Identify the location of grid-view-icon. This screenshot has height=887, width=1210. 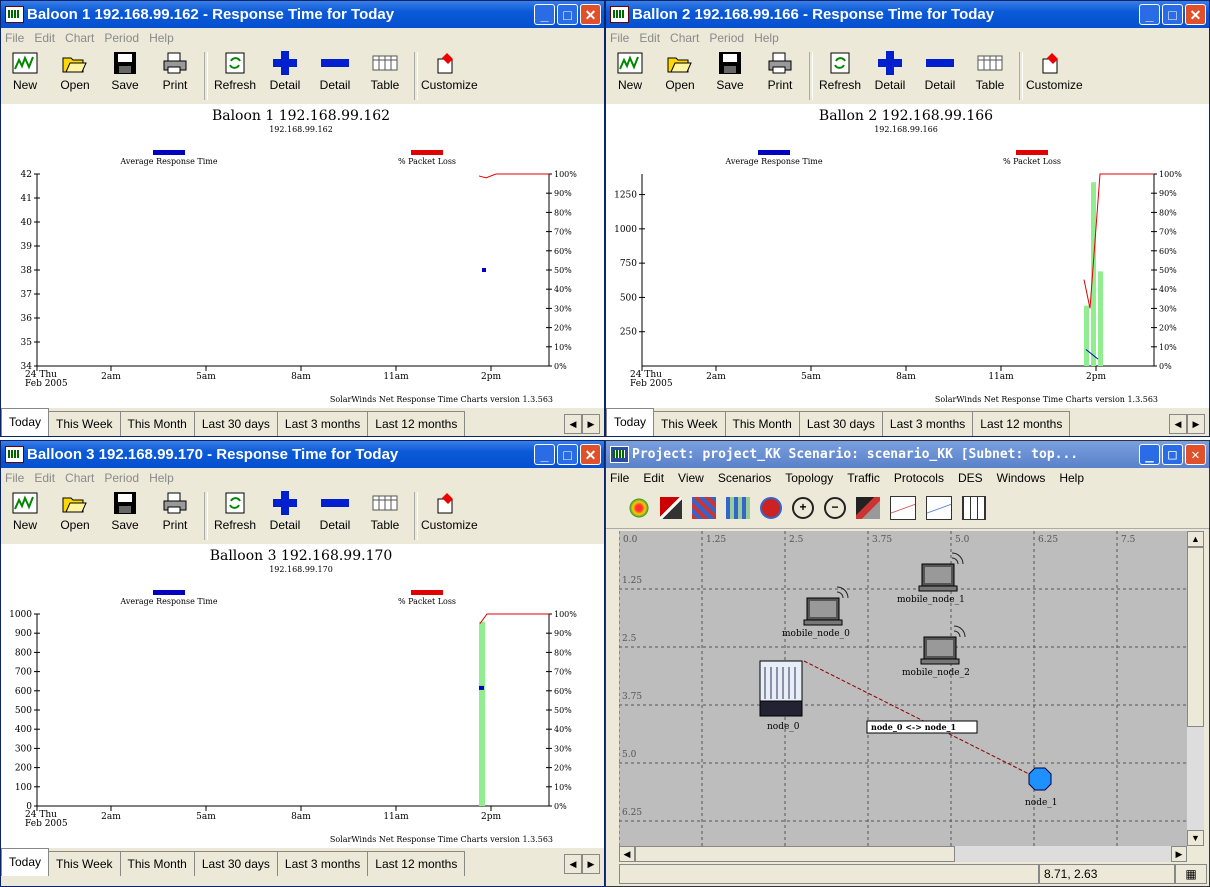
(974, 508).